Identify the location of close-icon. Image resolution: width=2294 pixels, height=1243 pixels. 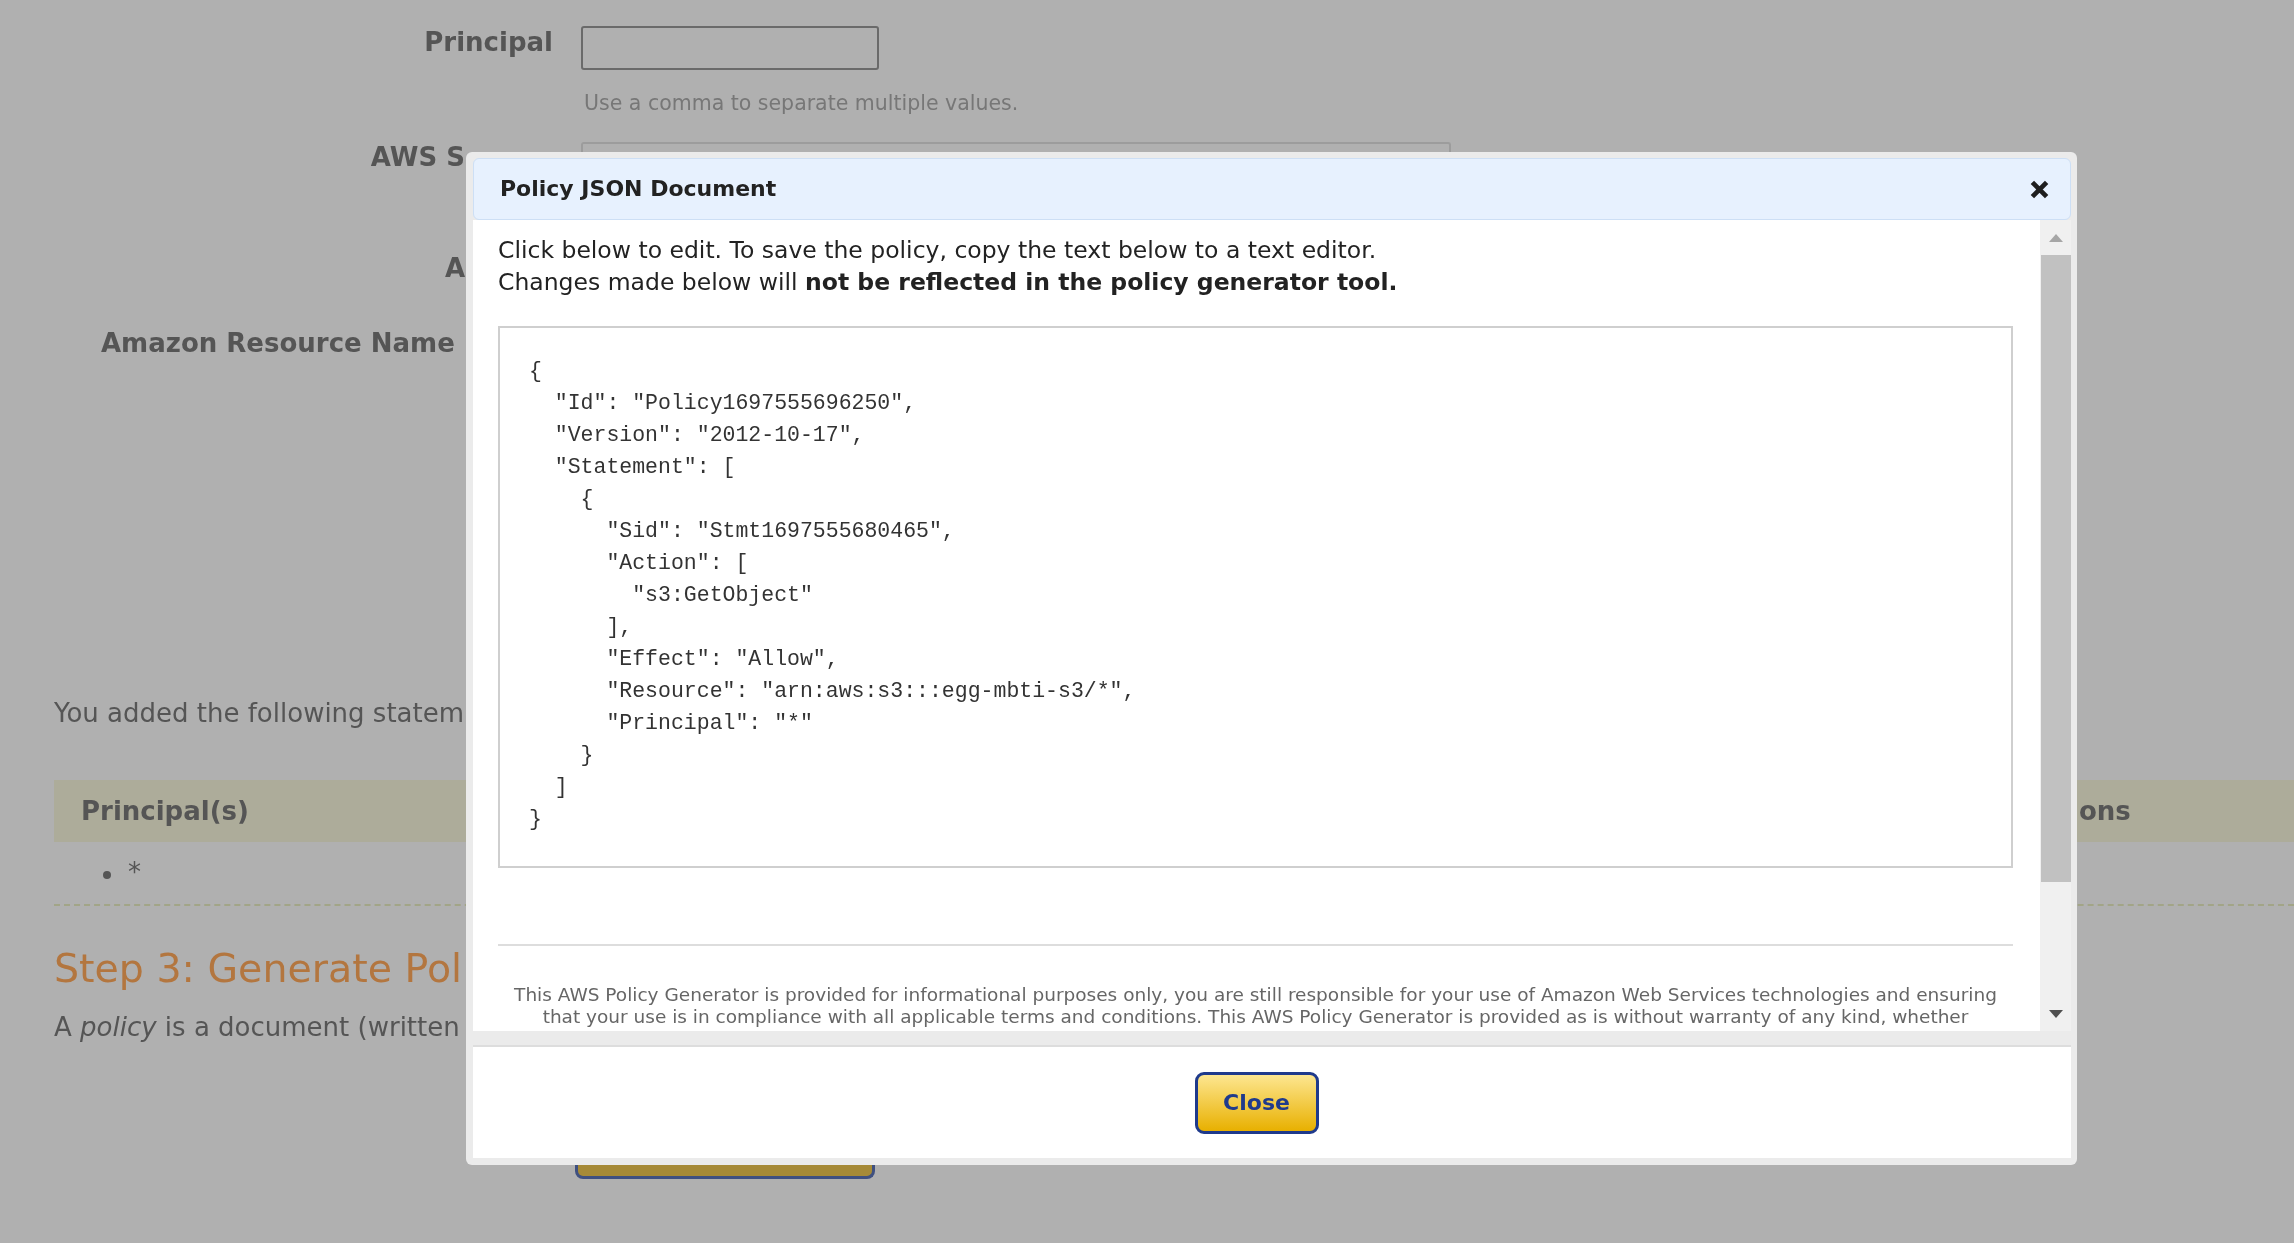
(2039, 189).